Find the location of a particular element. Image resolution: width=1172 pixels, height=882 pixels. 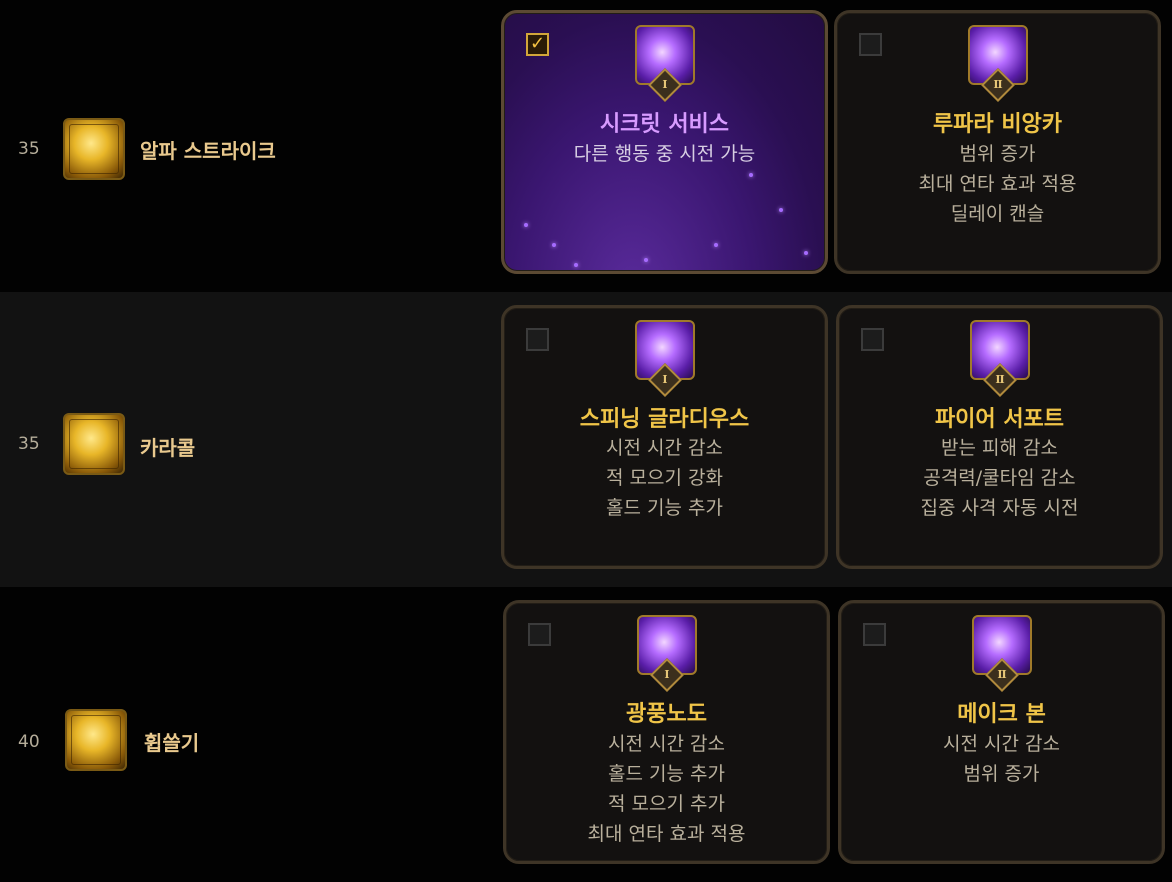

tripod-card: Ⅰ 스피닝 글라디우스 시전 시간 감소 적 모으기 강화 홀드 기능 추가 is located at coordinates (664, 437).